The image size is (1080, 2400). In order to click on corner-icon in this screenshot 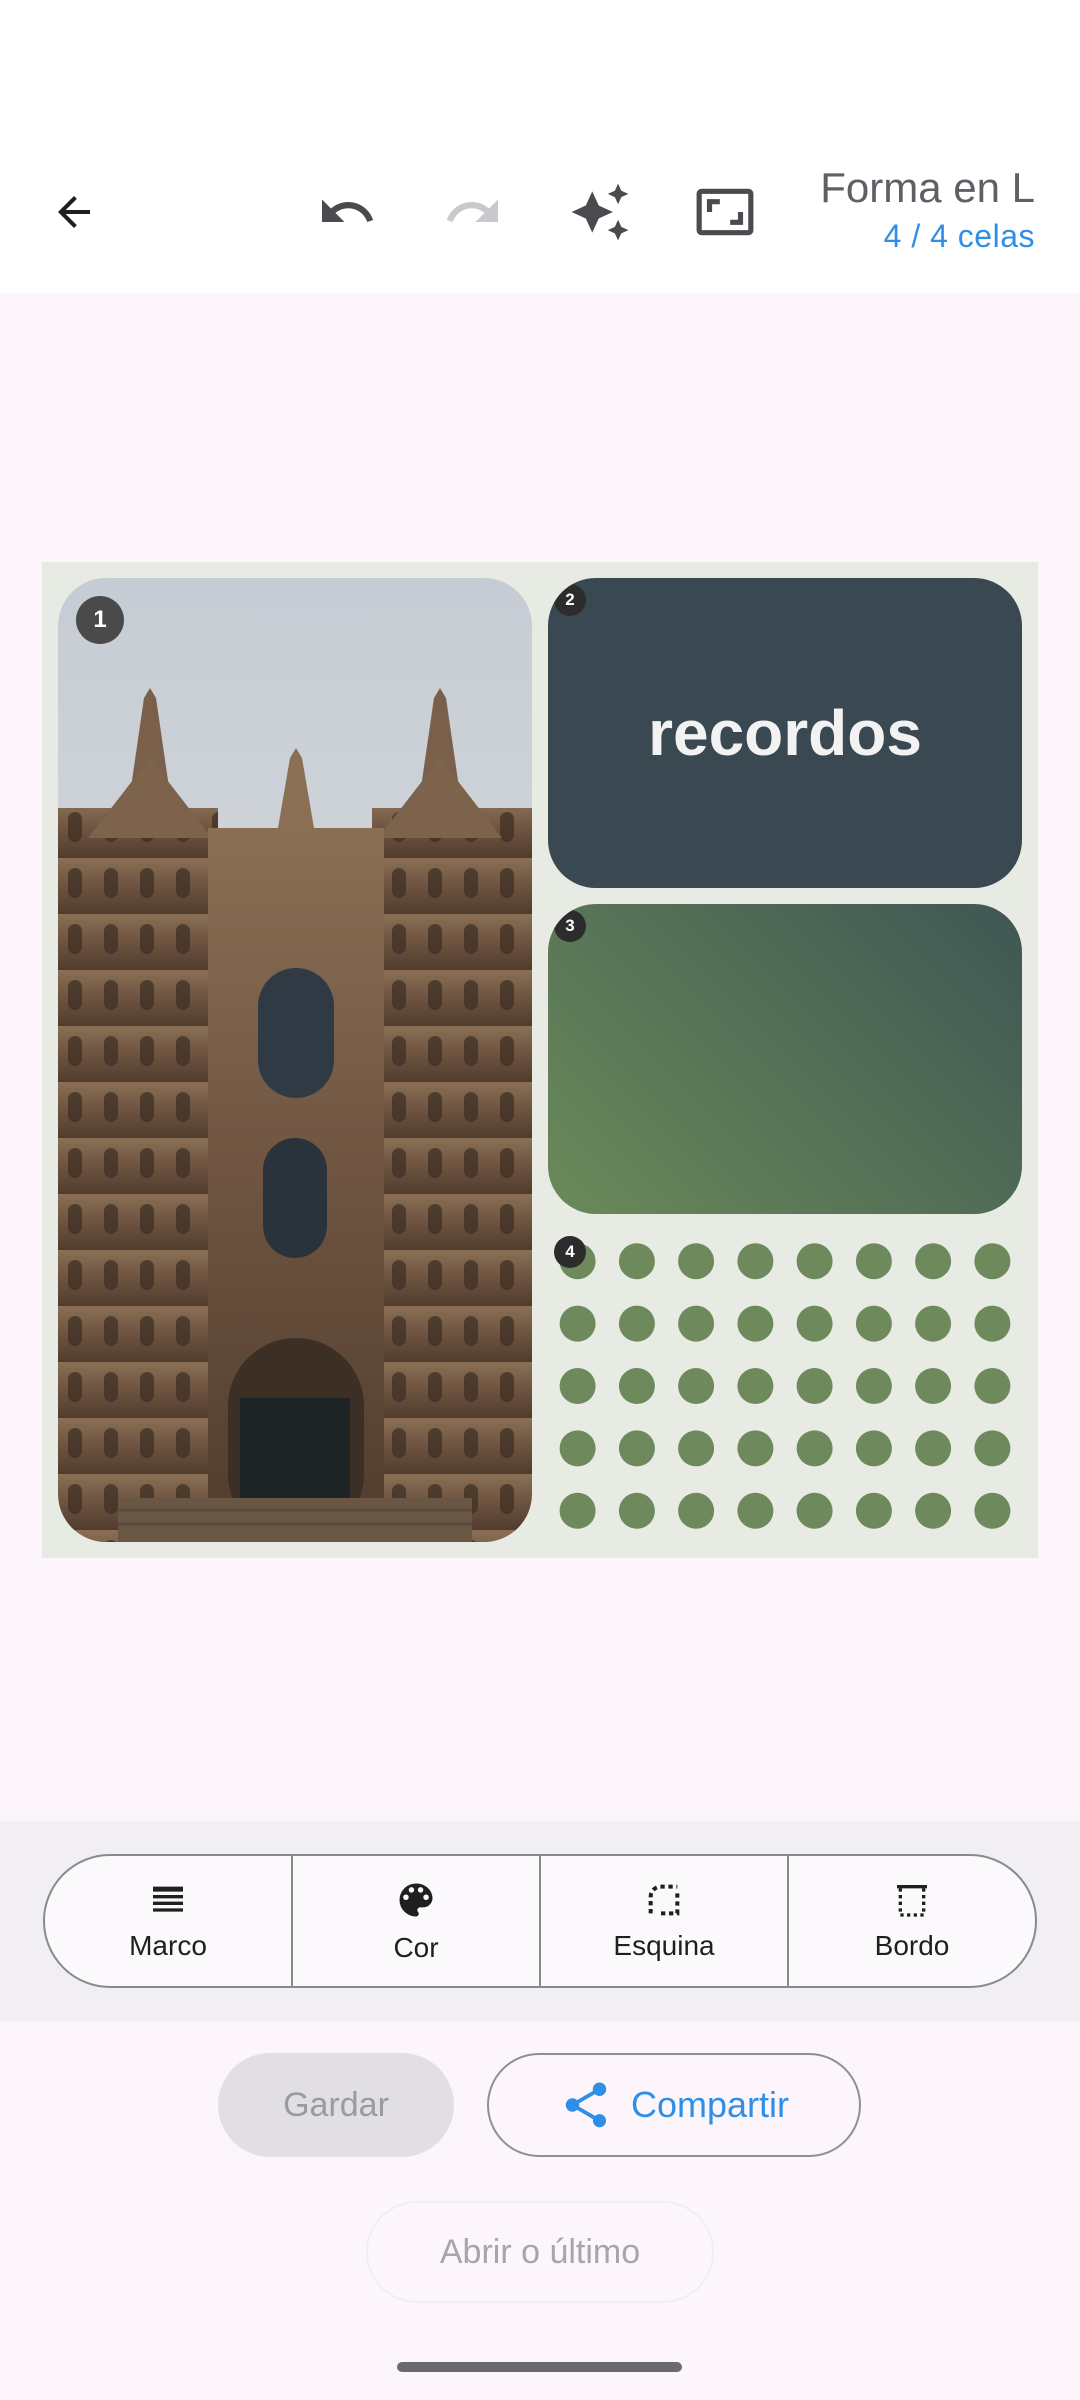, I will do `click(664, 1900)`.